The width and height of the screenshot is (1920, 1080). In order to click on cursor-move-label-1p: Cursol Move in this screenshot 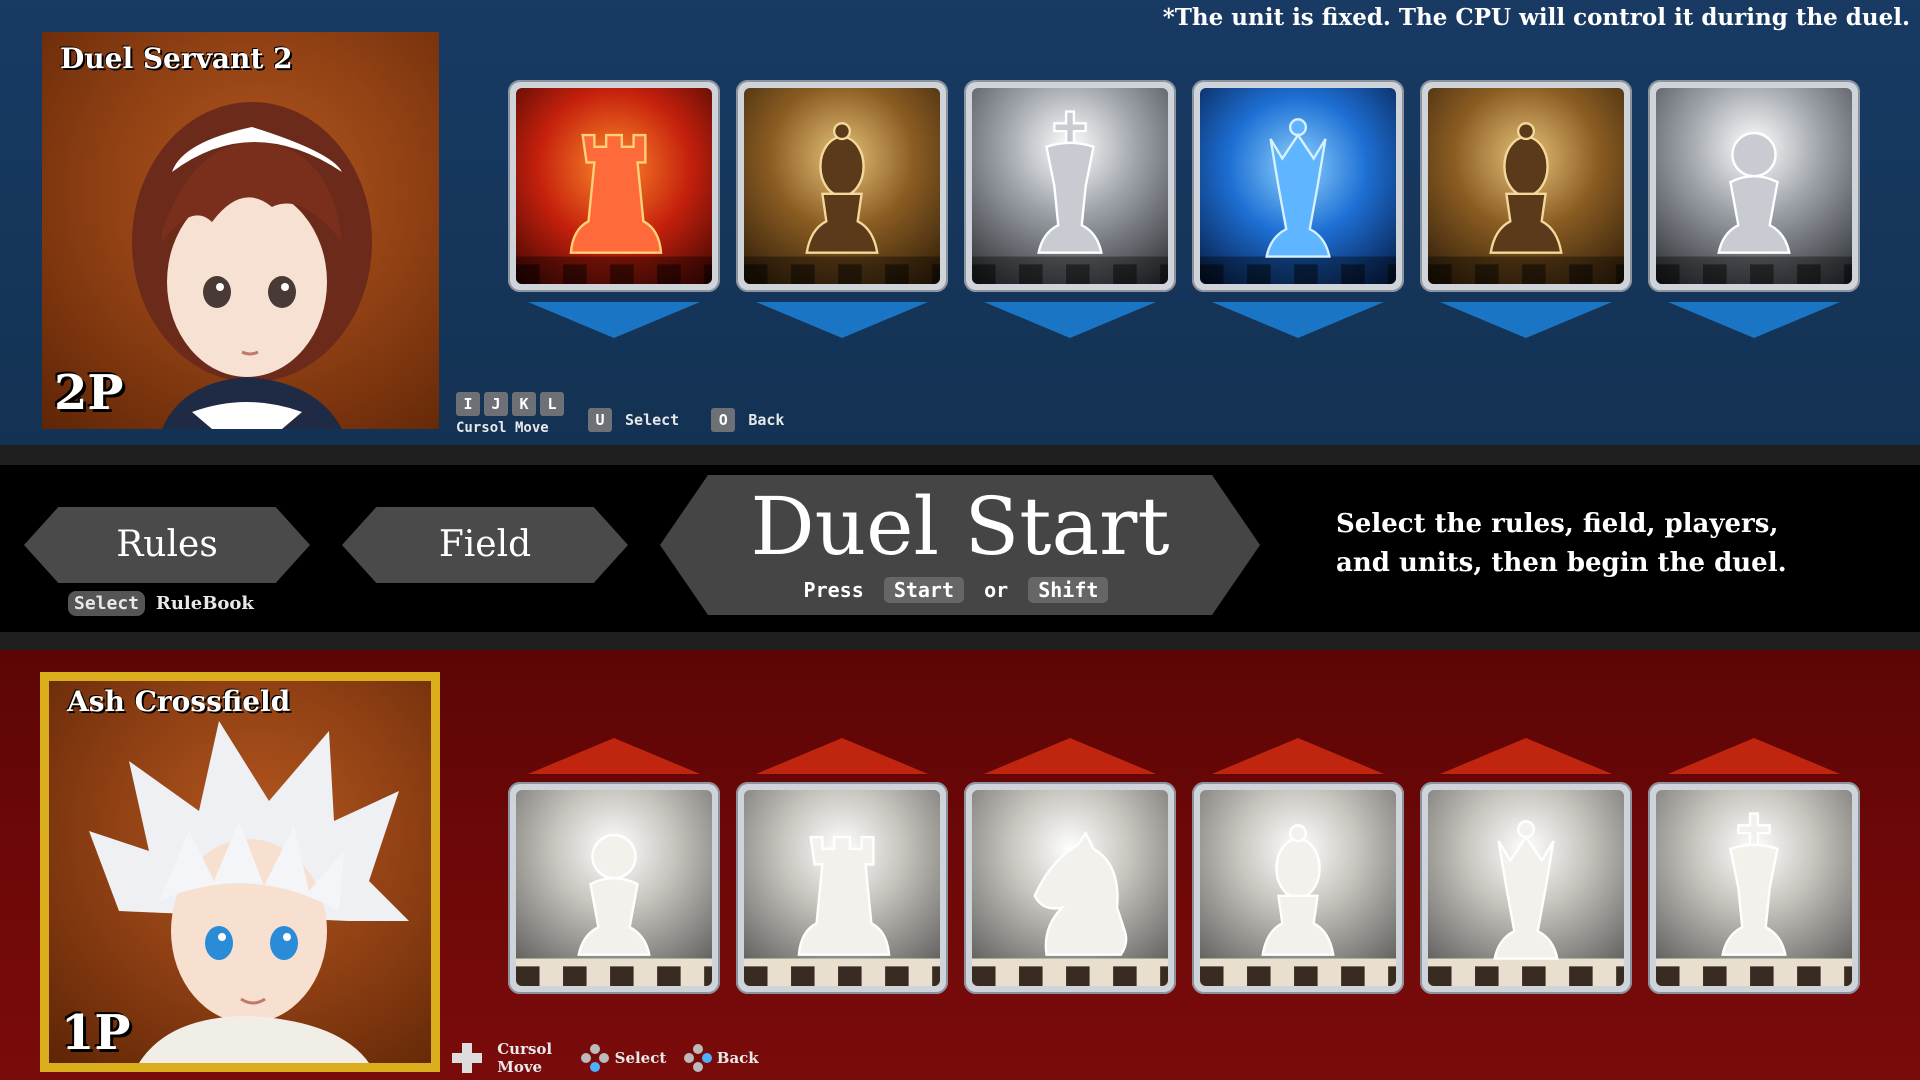, I will do `click(524, 1058)`.